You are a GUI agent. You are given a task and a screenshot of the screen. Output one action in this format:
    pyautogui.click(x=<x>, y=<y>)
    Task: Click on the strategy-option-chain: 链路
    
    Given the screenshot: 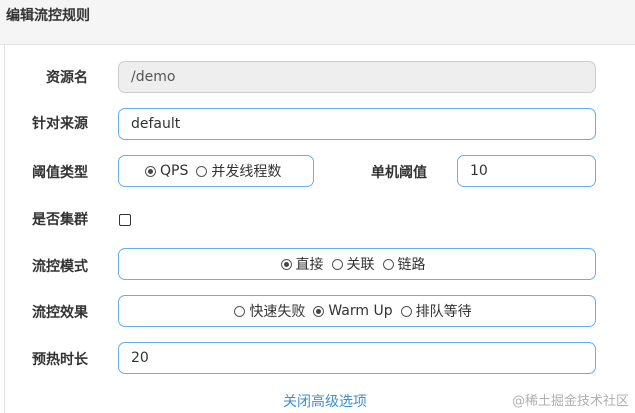 What is the action you would take?
    pyautogui.click(x=404, y=264)
    